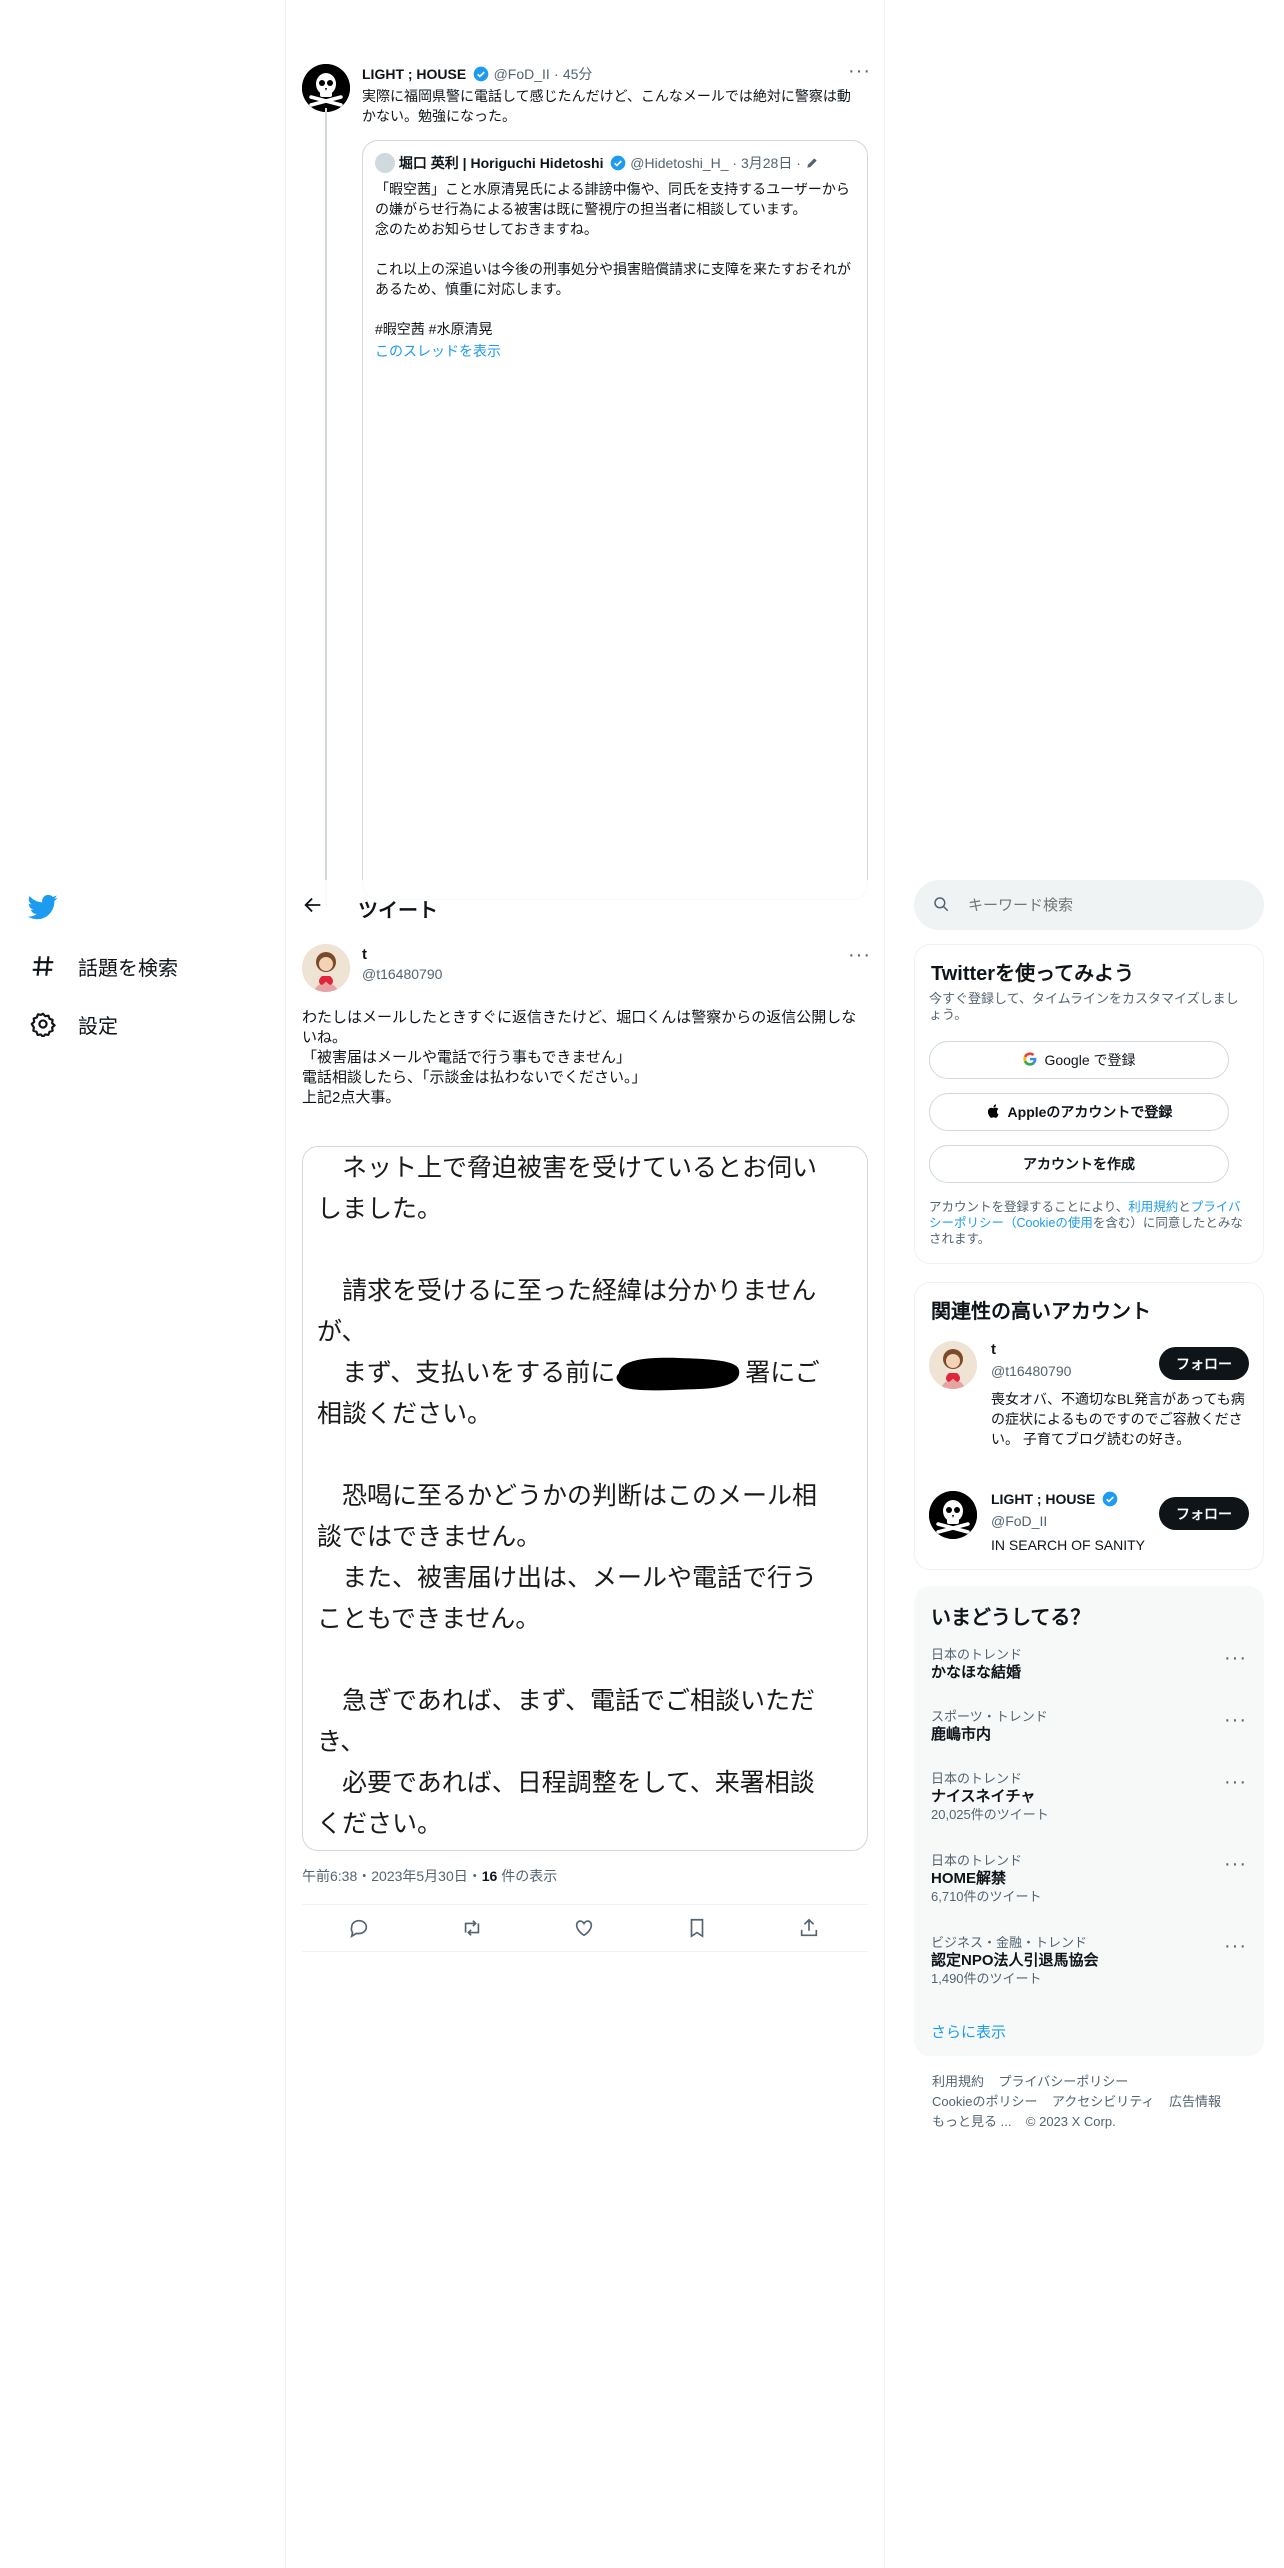  I want to click on top-tweet-header: LIGHT ; HOUSE @FoD_II · 45分, so click(477, 74).